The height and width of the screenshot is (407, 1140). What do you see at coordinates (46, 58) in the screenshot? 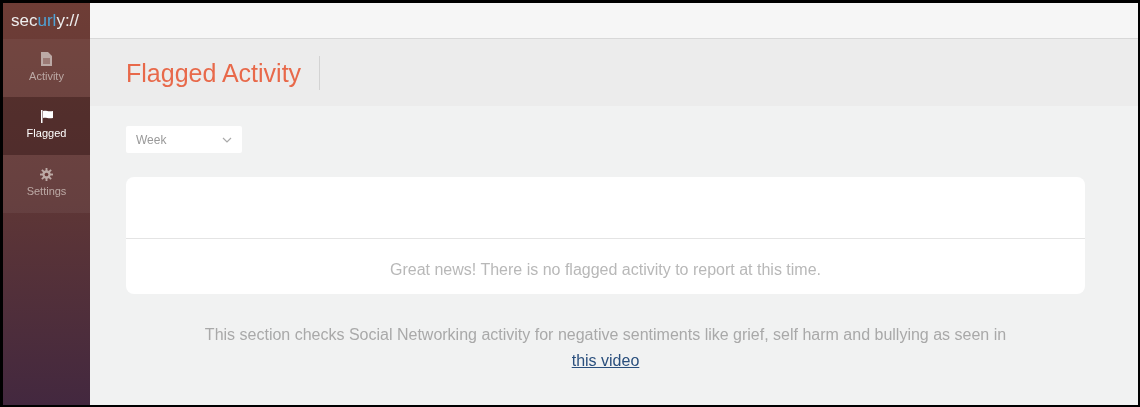
I see `document-icon` at bounding box center [46, 58].